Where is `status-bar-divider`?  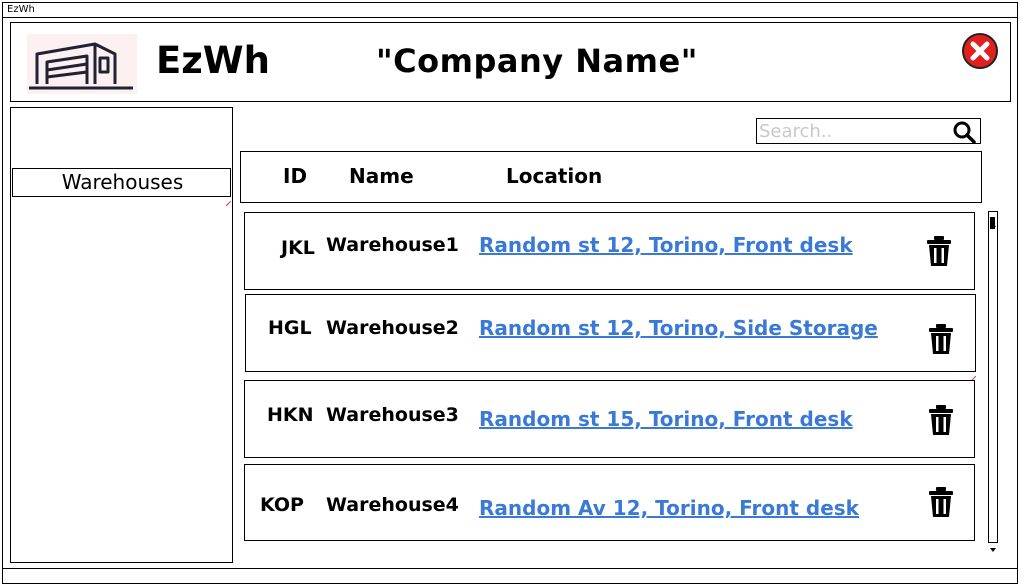 status-bar-divider is located at coordinates (510, 568).